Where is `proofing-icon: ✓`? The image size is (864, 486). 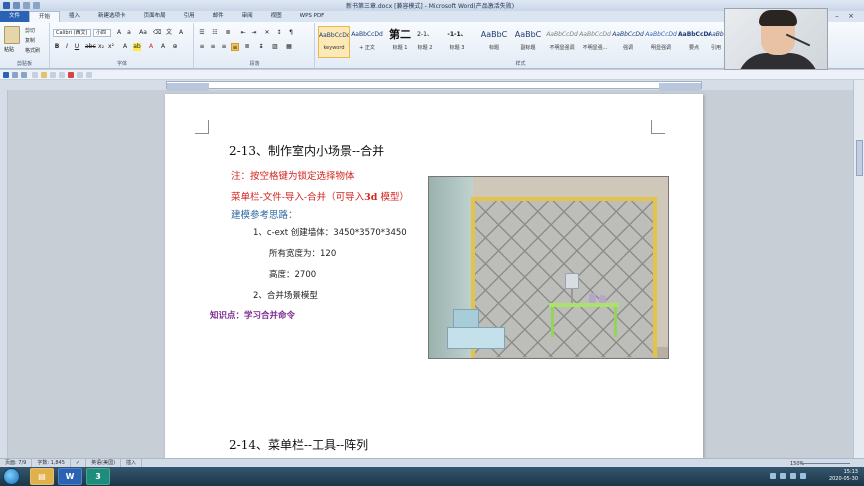 proofing-icon: ✓ is located at coordinates (79, 463).